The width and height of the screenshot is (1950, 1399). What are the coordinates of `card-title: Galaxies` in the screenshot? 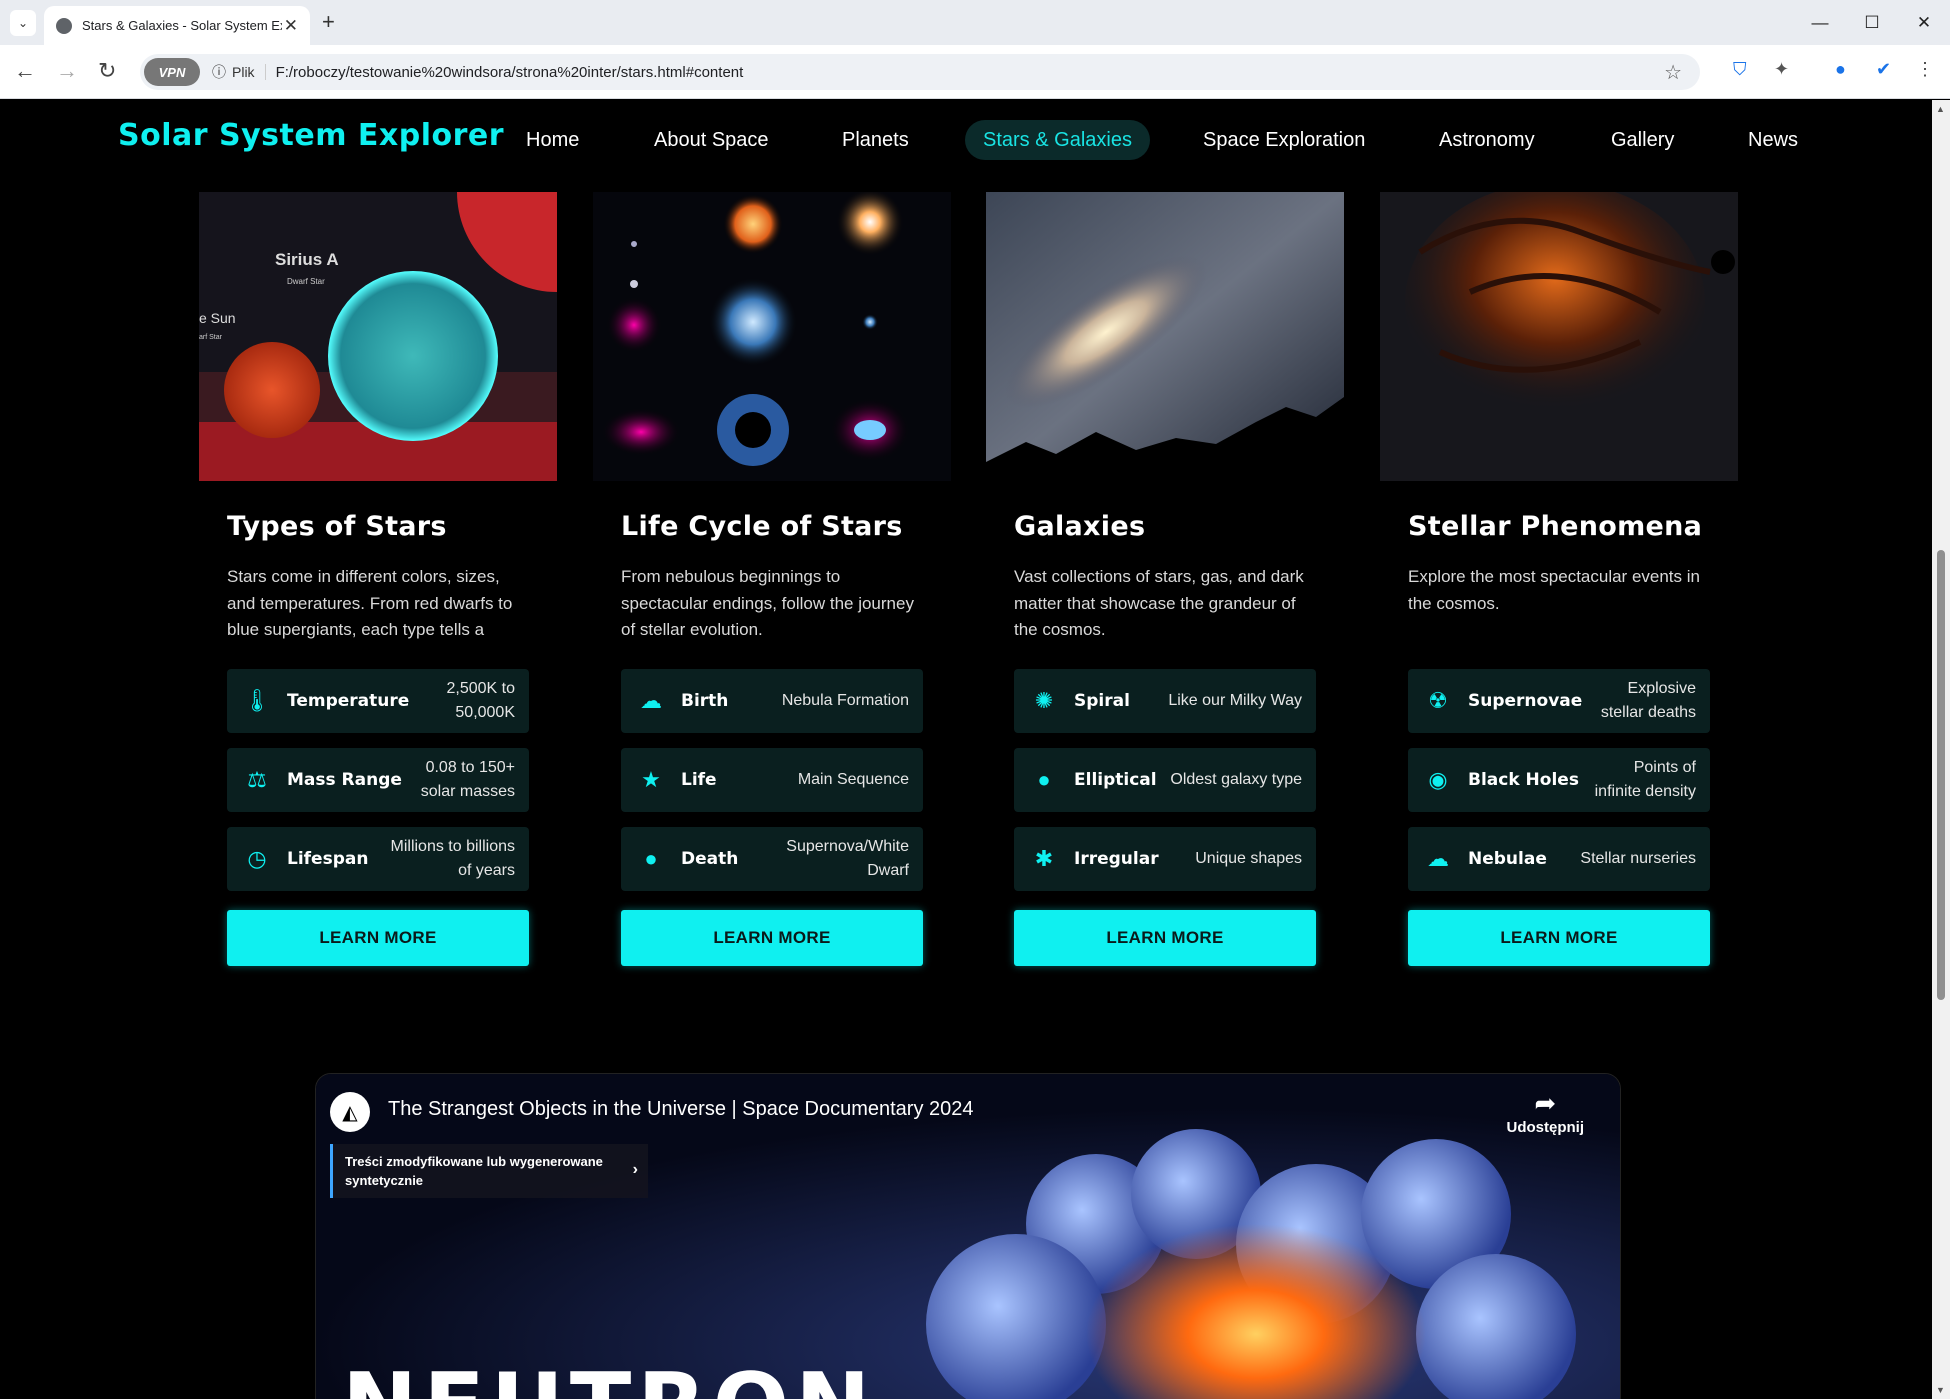 It's located at (1080, 526).